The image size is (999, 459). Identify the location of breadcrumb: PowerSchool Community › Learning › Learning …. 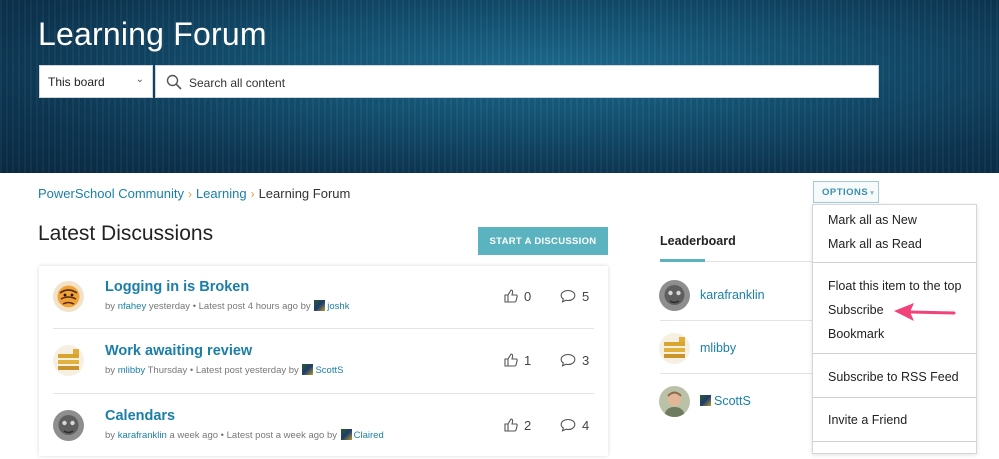
(194, 193).